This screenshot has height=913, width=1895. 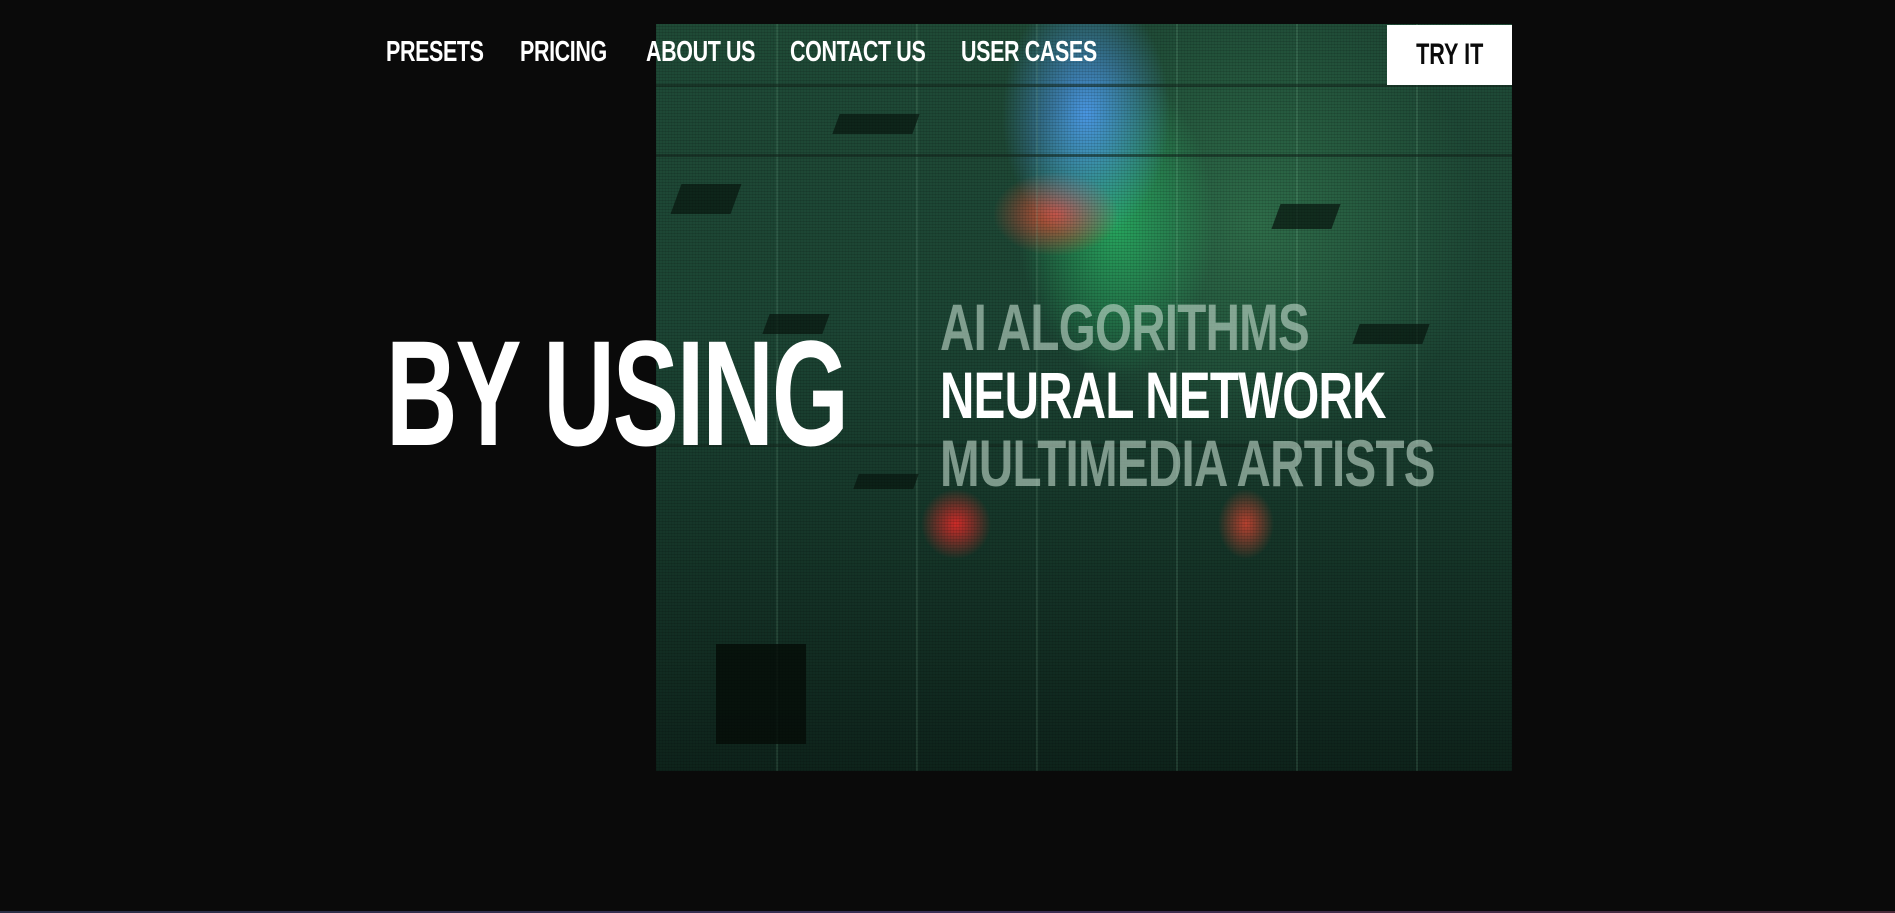 I want to click on nav-link-presets: PRESETS, so click(x=452, y=52).